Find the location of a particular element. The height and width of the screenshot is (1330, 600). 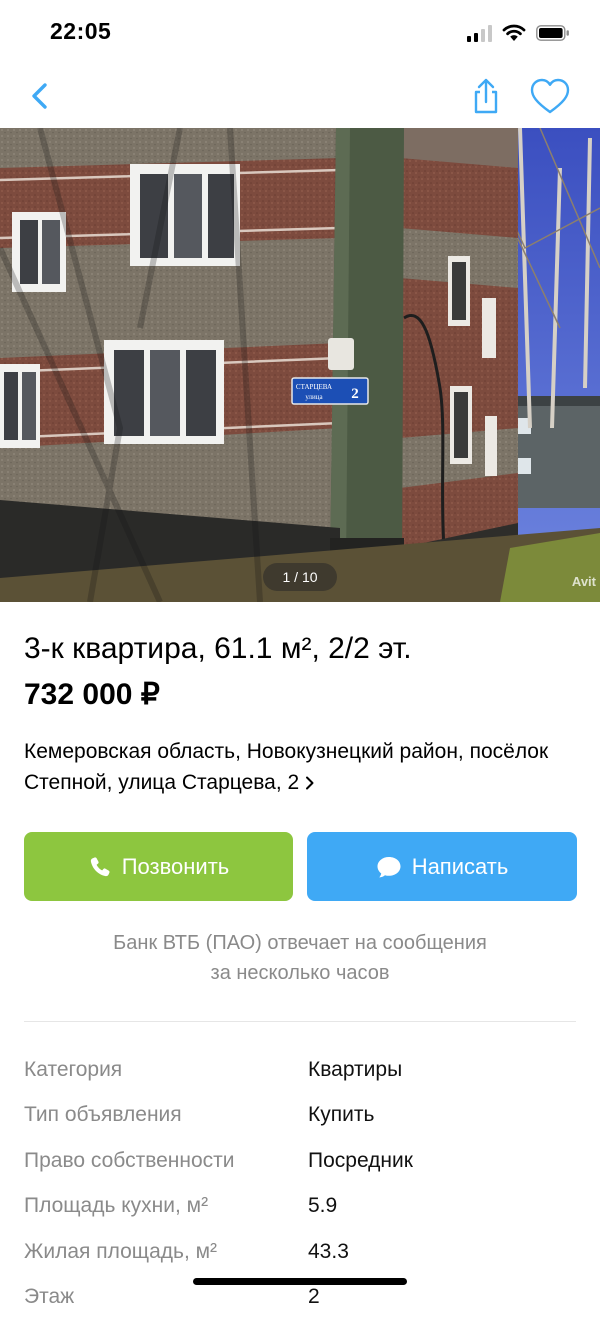

param-label: Право собственности is located at coordinates (129, 1160).